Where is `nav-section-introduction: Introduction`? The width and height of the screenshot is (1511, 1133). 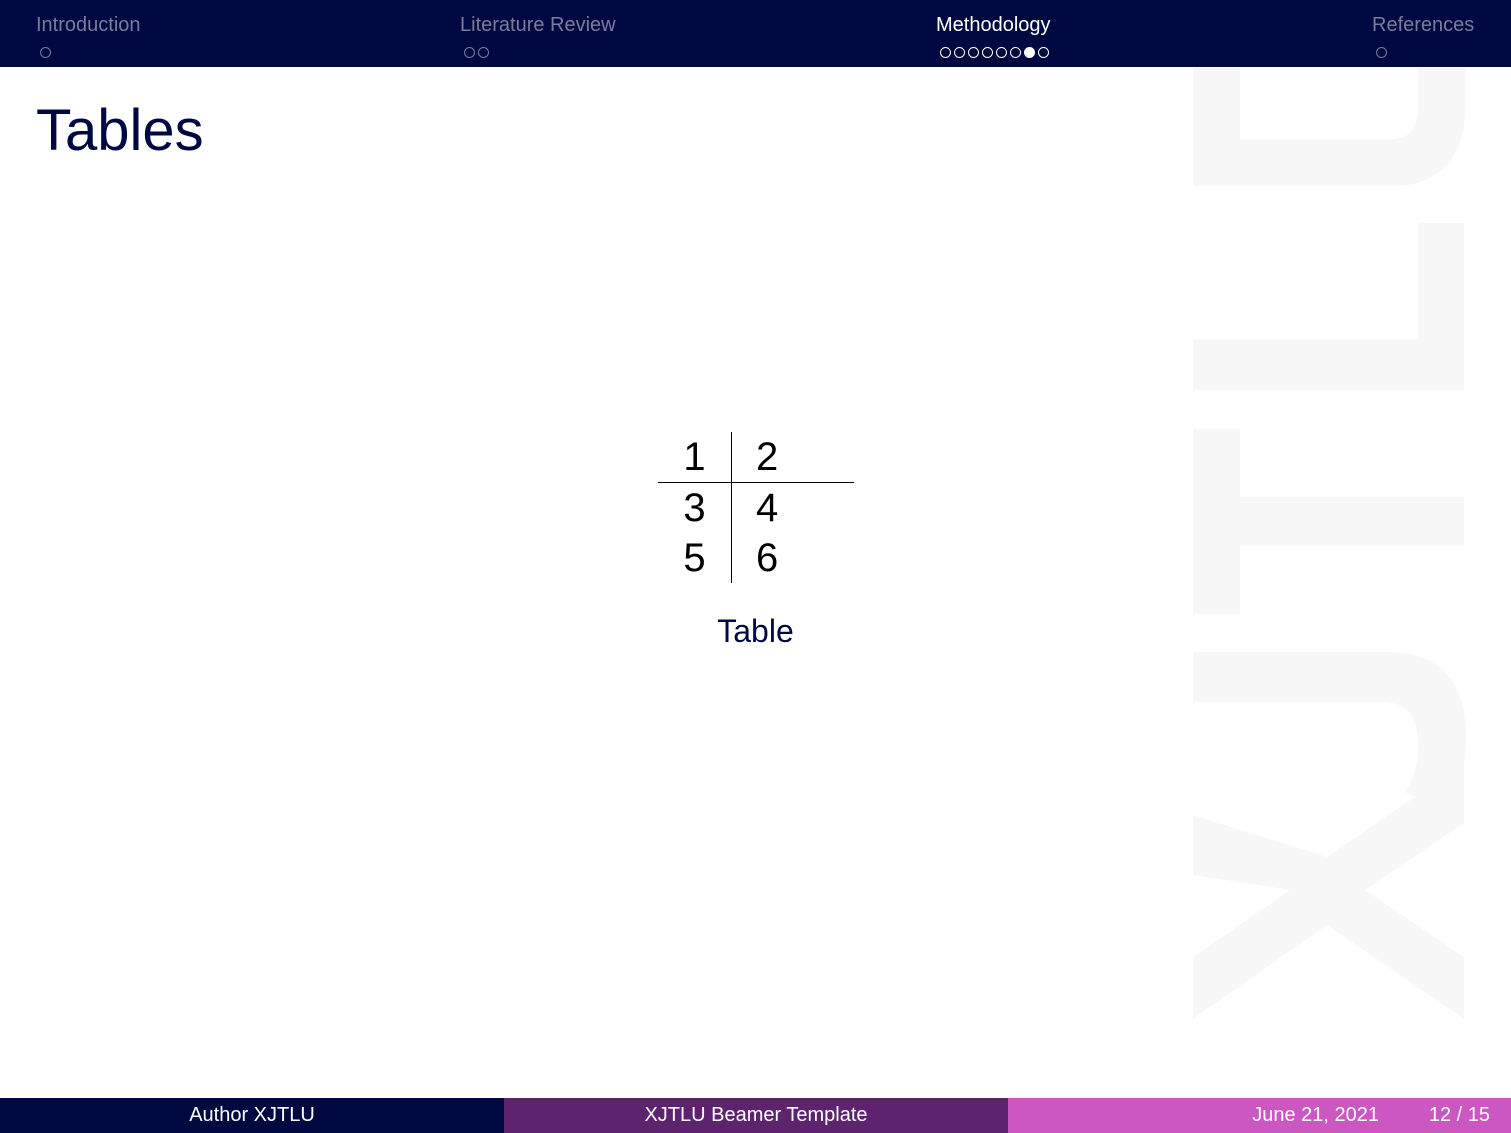 nav-section-introduction: Introduction is located at coordinates (88, 35).